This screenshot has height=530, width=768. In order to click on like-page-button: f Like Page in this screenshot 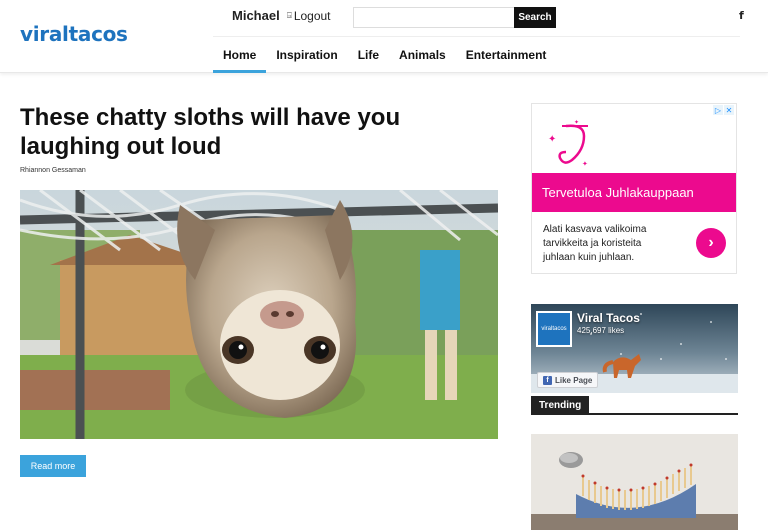, I will do `click(568, 380)`.